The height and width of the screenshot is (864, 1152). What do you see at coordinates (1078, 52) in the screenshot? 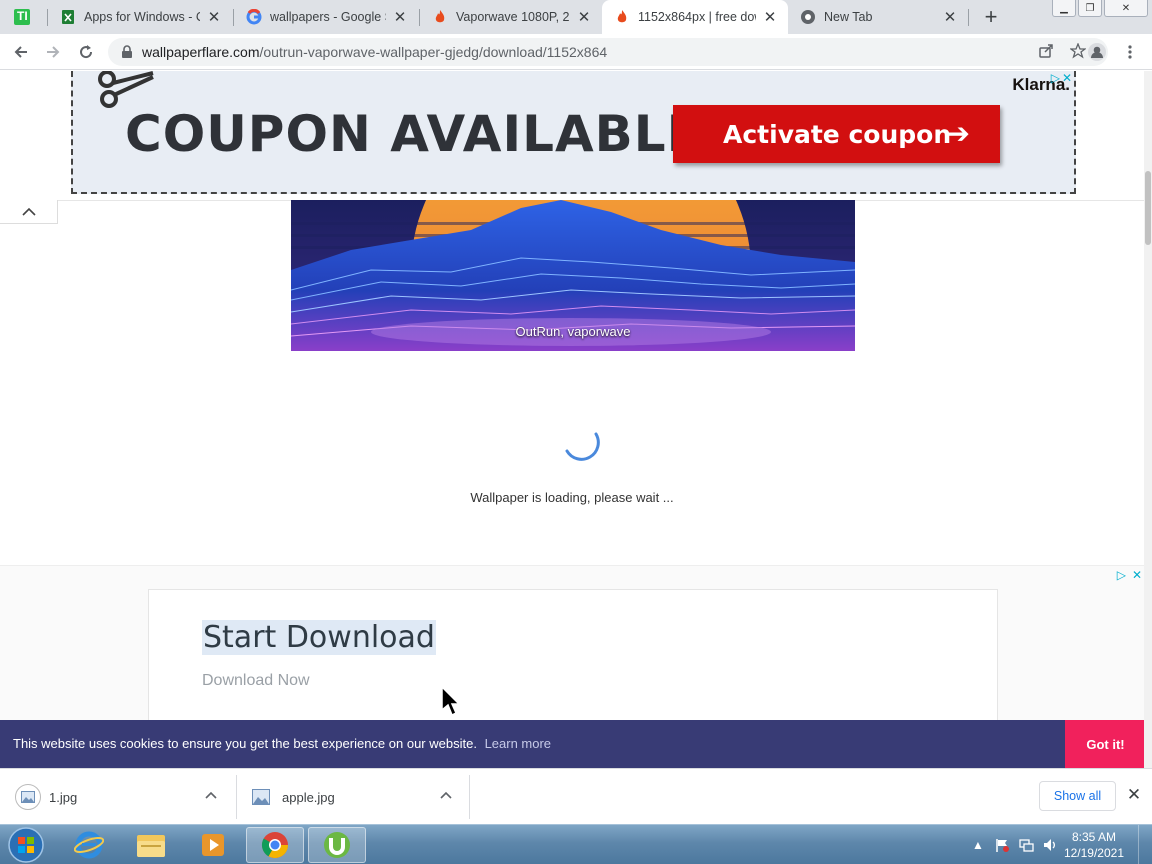
I see `bookmark-star-icon` at bounding box center [1078, 52].